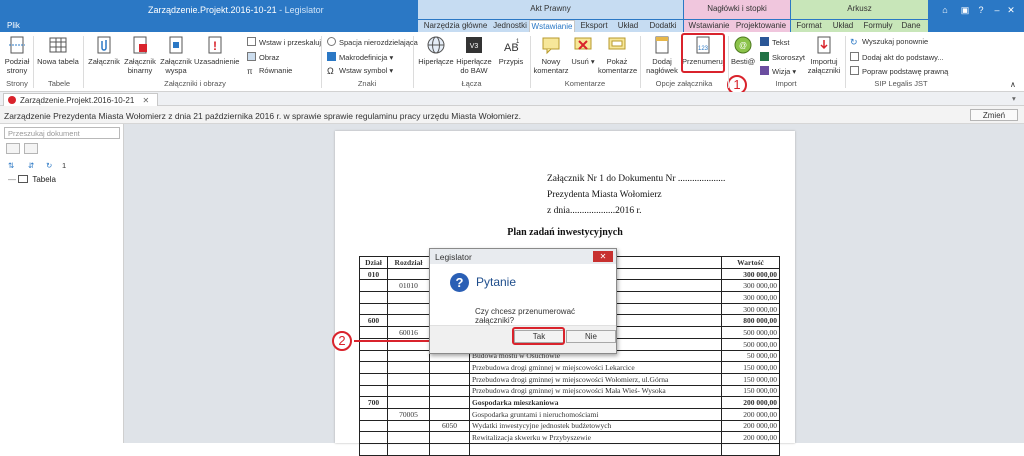 Image resolution: width=1024 pixels, height=456 pixels. I want to click on close-tab-icon: ✕, so click(146, 100).